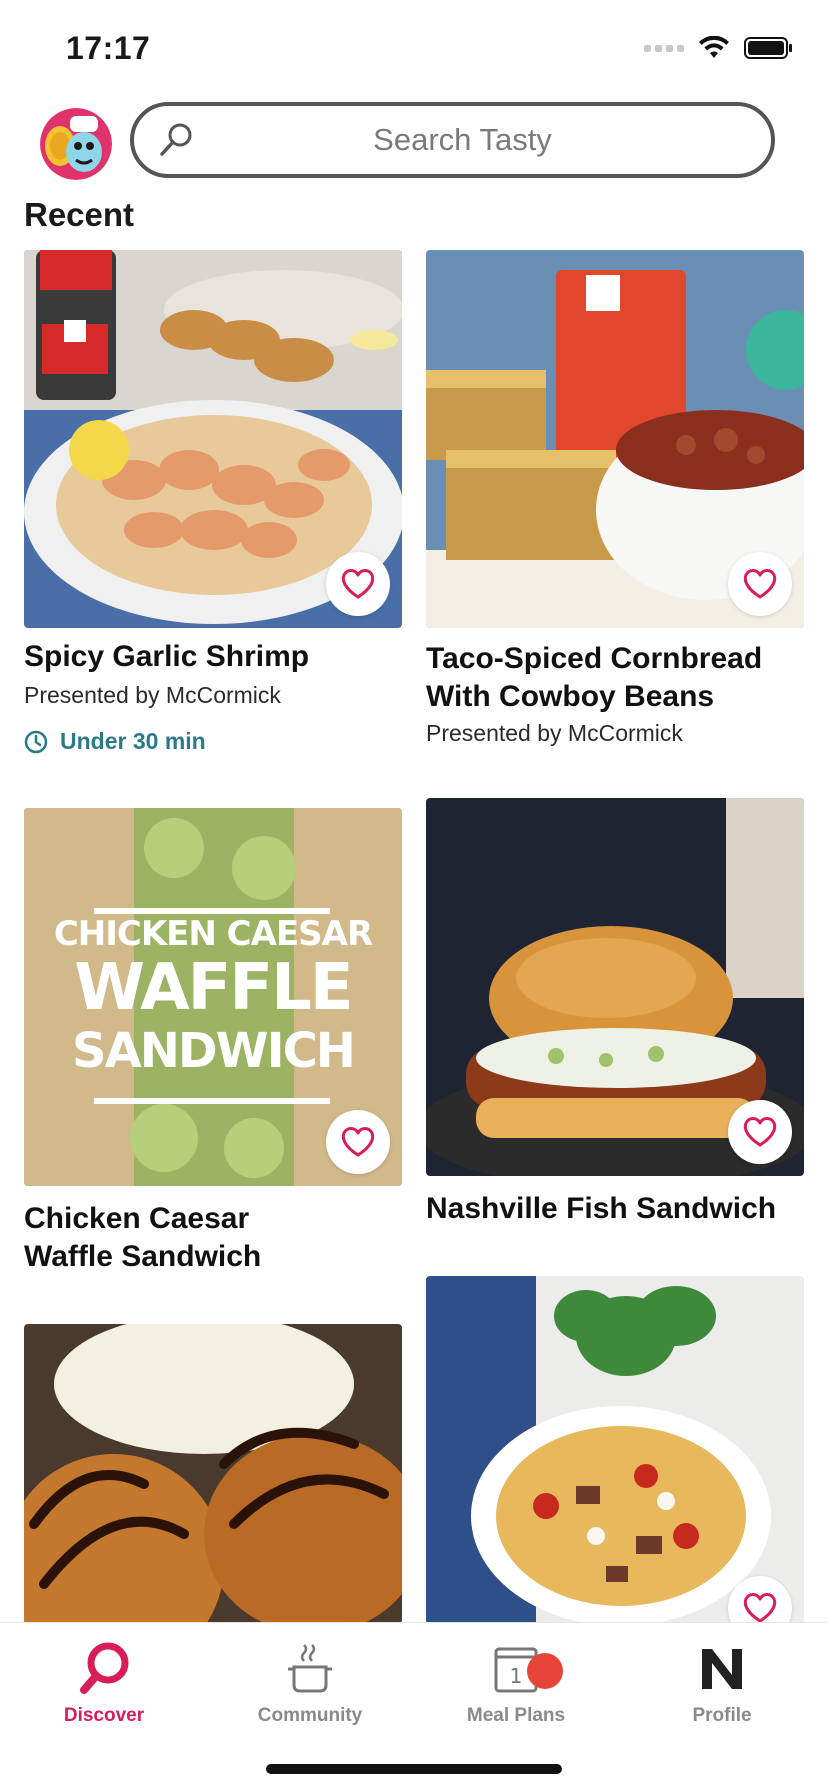 The height and width of the screenshot is (1792, 828). What do you see at coordinates (310, 1668) in the screenshot?
I see `pot-icon` at bounding box center [310, 1668].